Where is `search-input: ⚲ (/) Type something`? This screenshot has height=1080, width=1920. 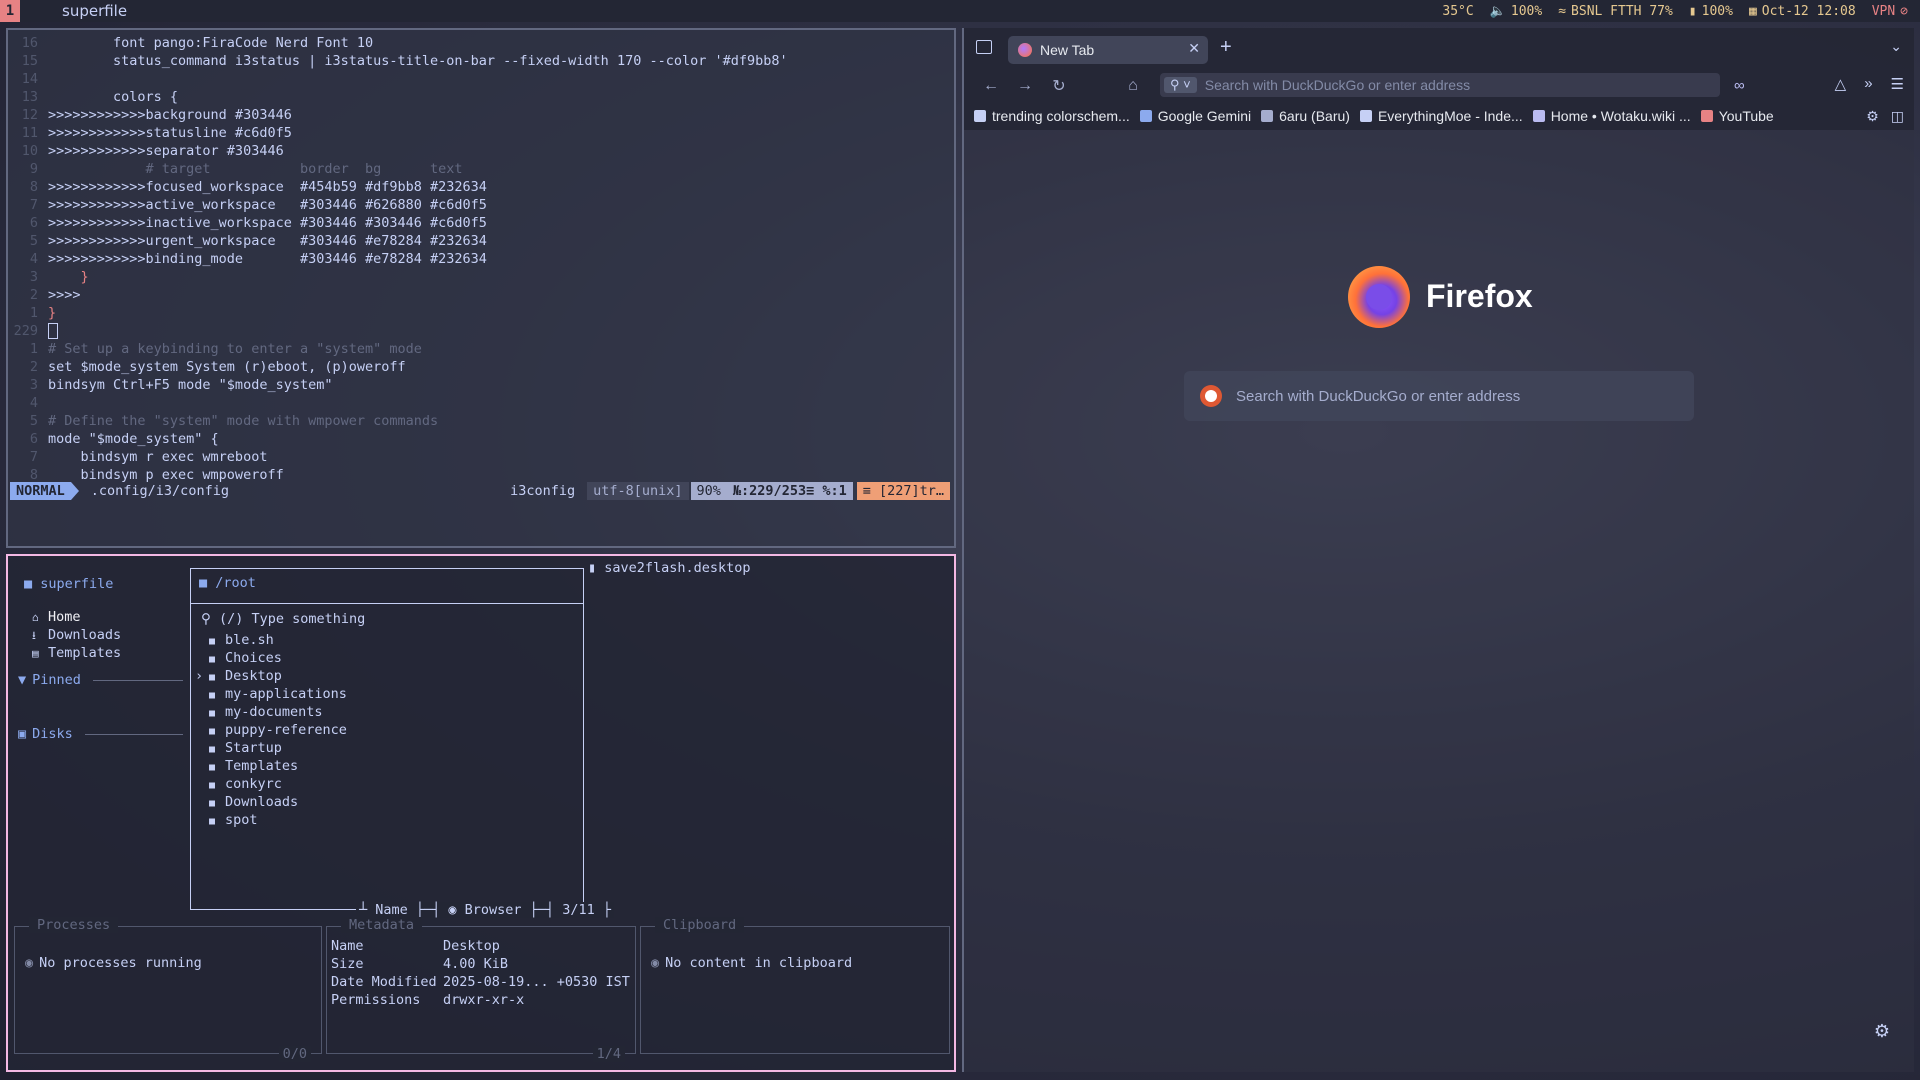 search-input: ⚲ (/) Type something is located at coordinates (283, 619).